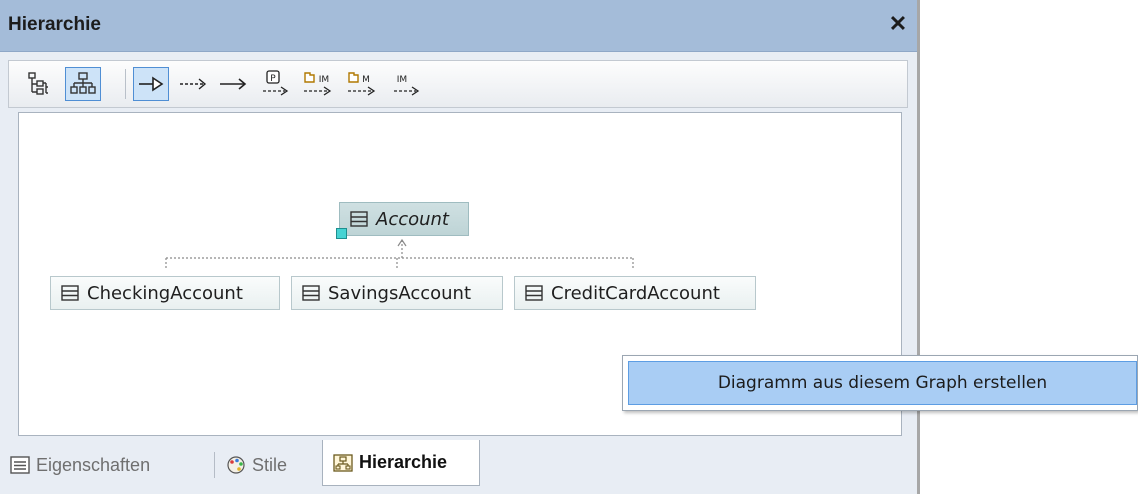 Image resolution: width=1138 pixels, height=494 pixels. I want to click on show-package-imports-icon: P, so click(276, 83).